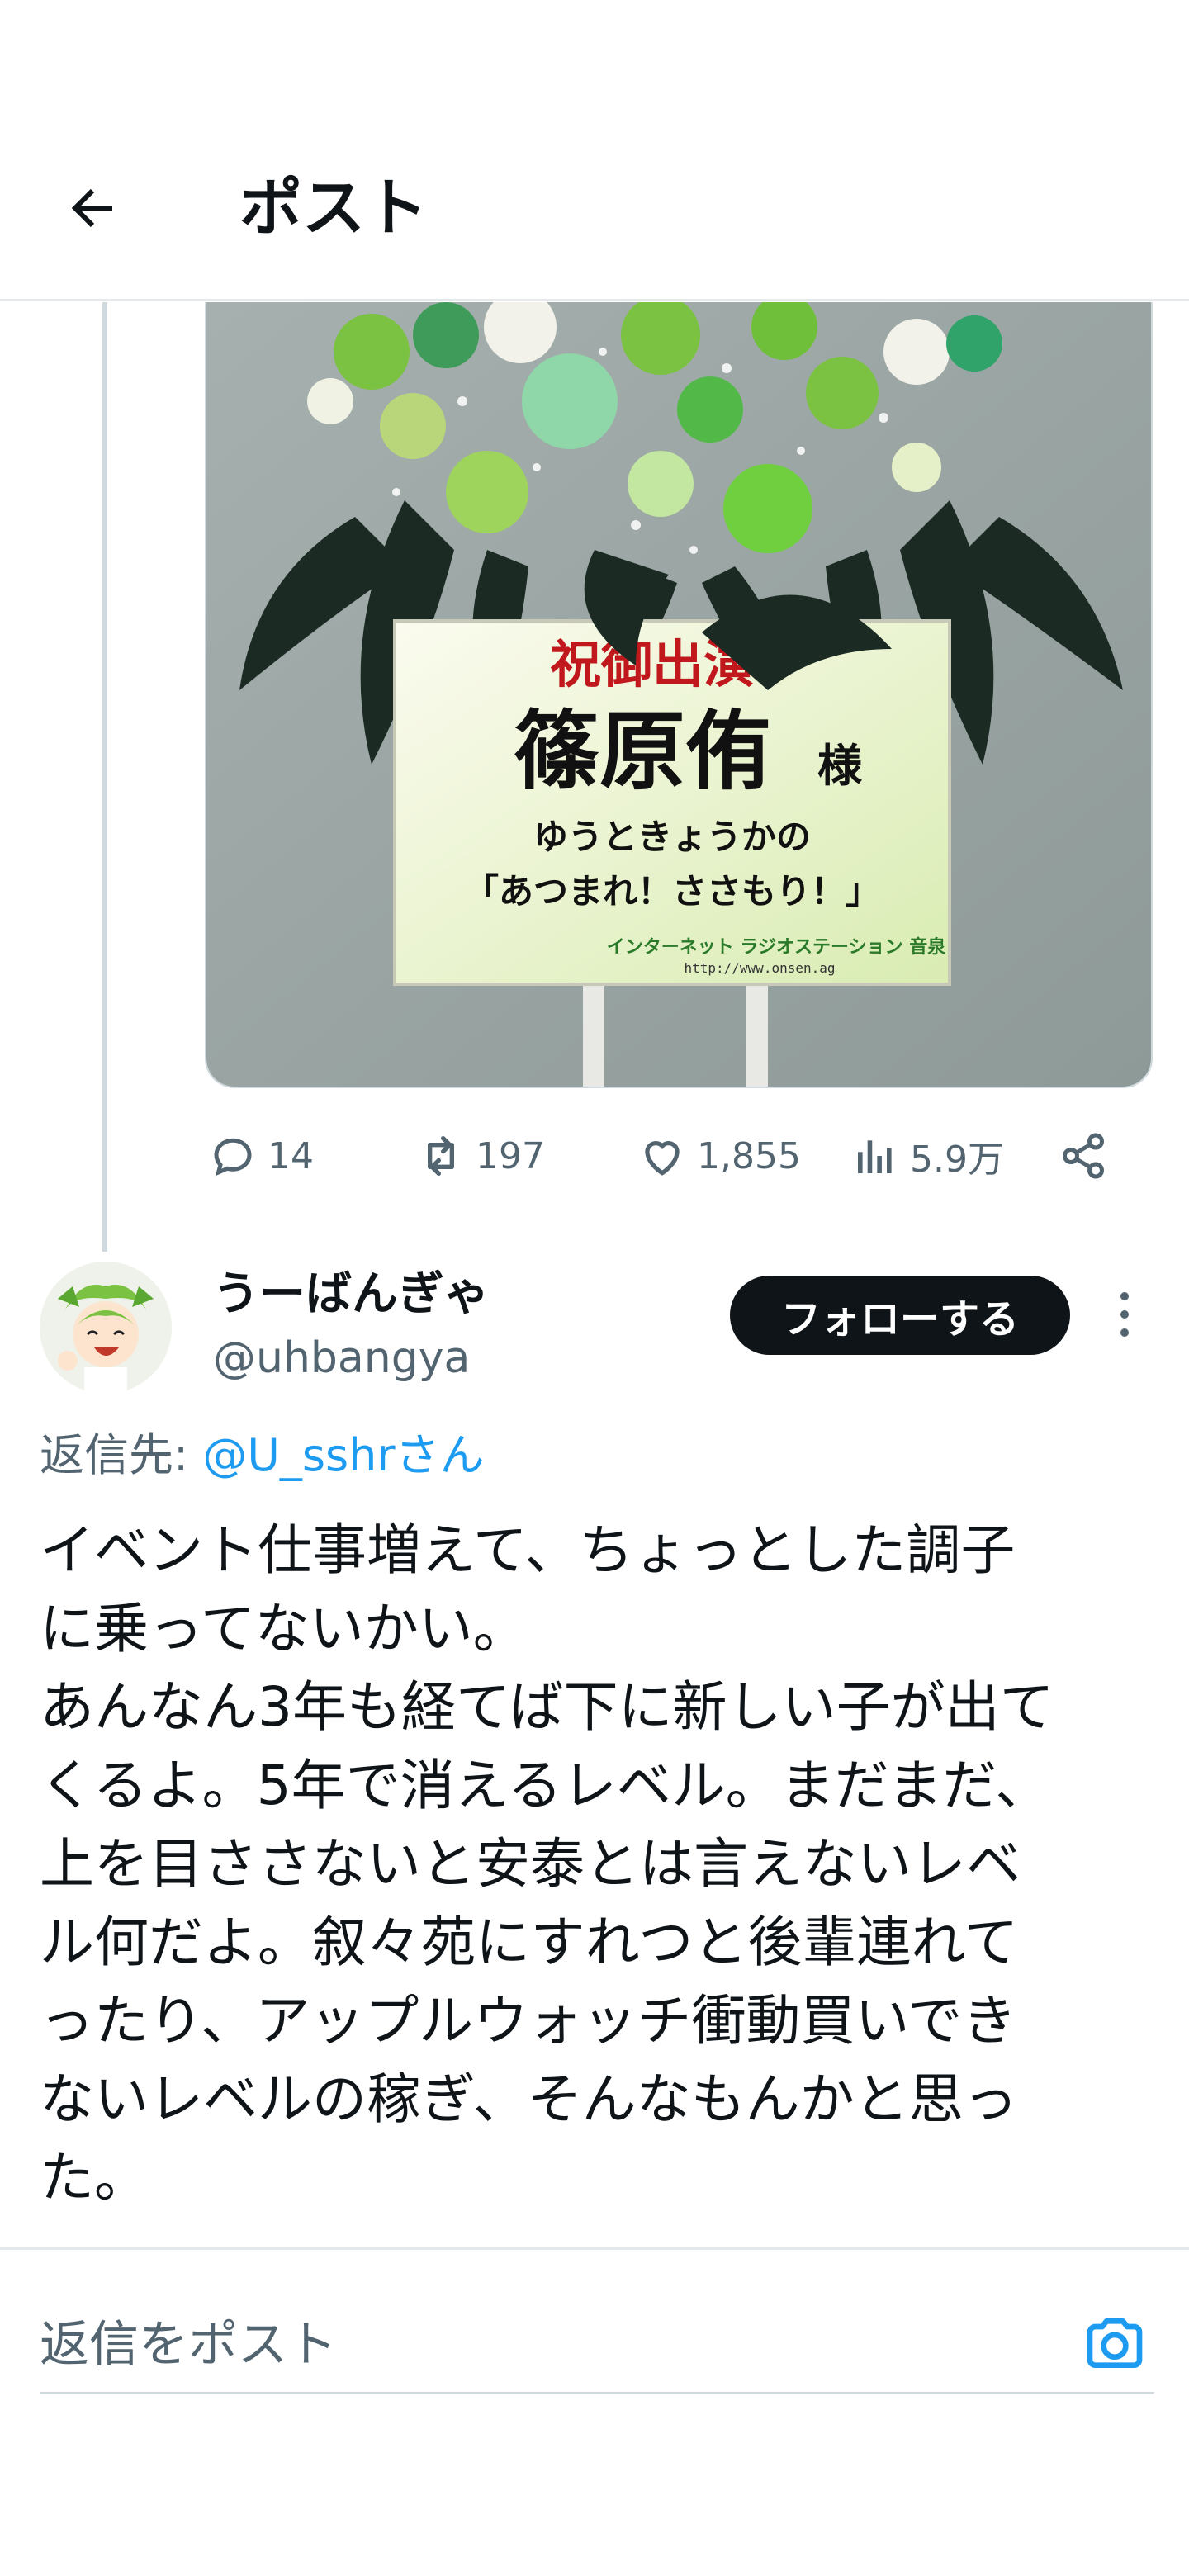 The width and height of the screenshot is (1189, 2576). I want to click on sign-logo: インターネット ラジオステーション 音泉, so click(776, 947).